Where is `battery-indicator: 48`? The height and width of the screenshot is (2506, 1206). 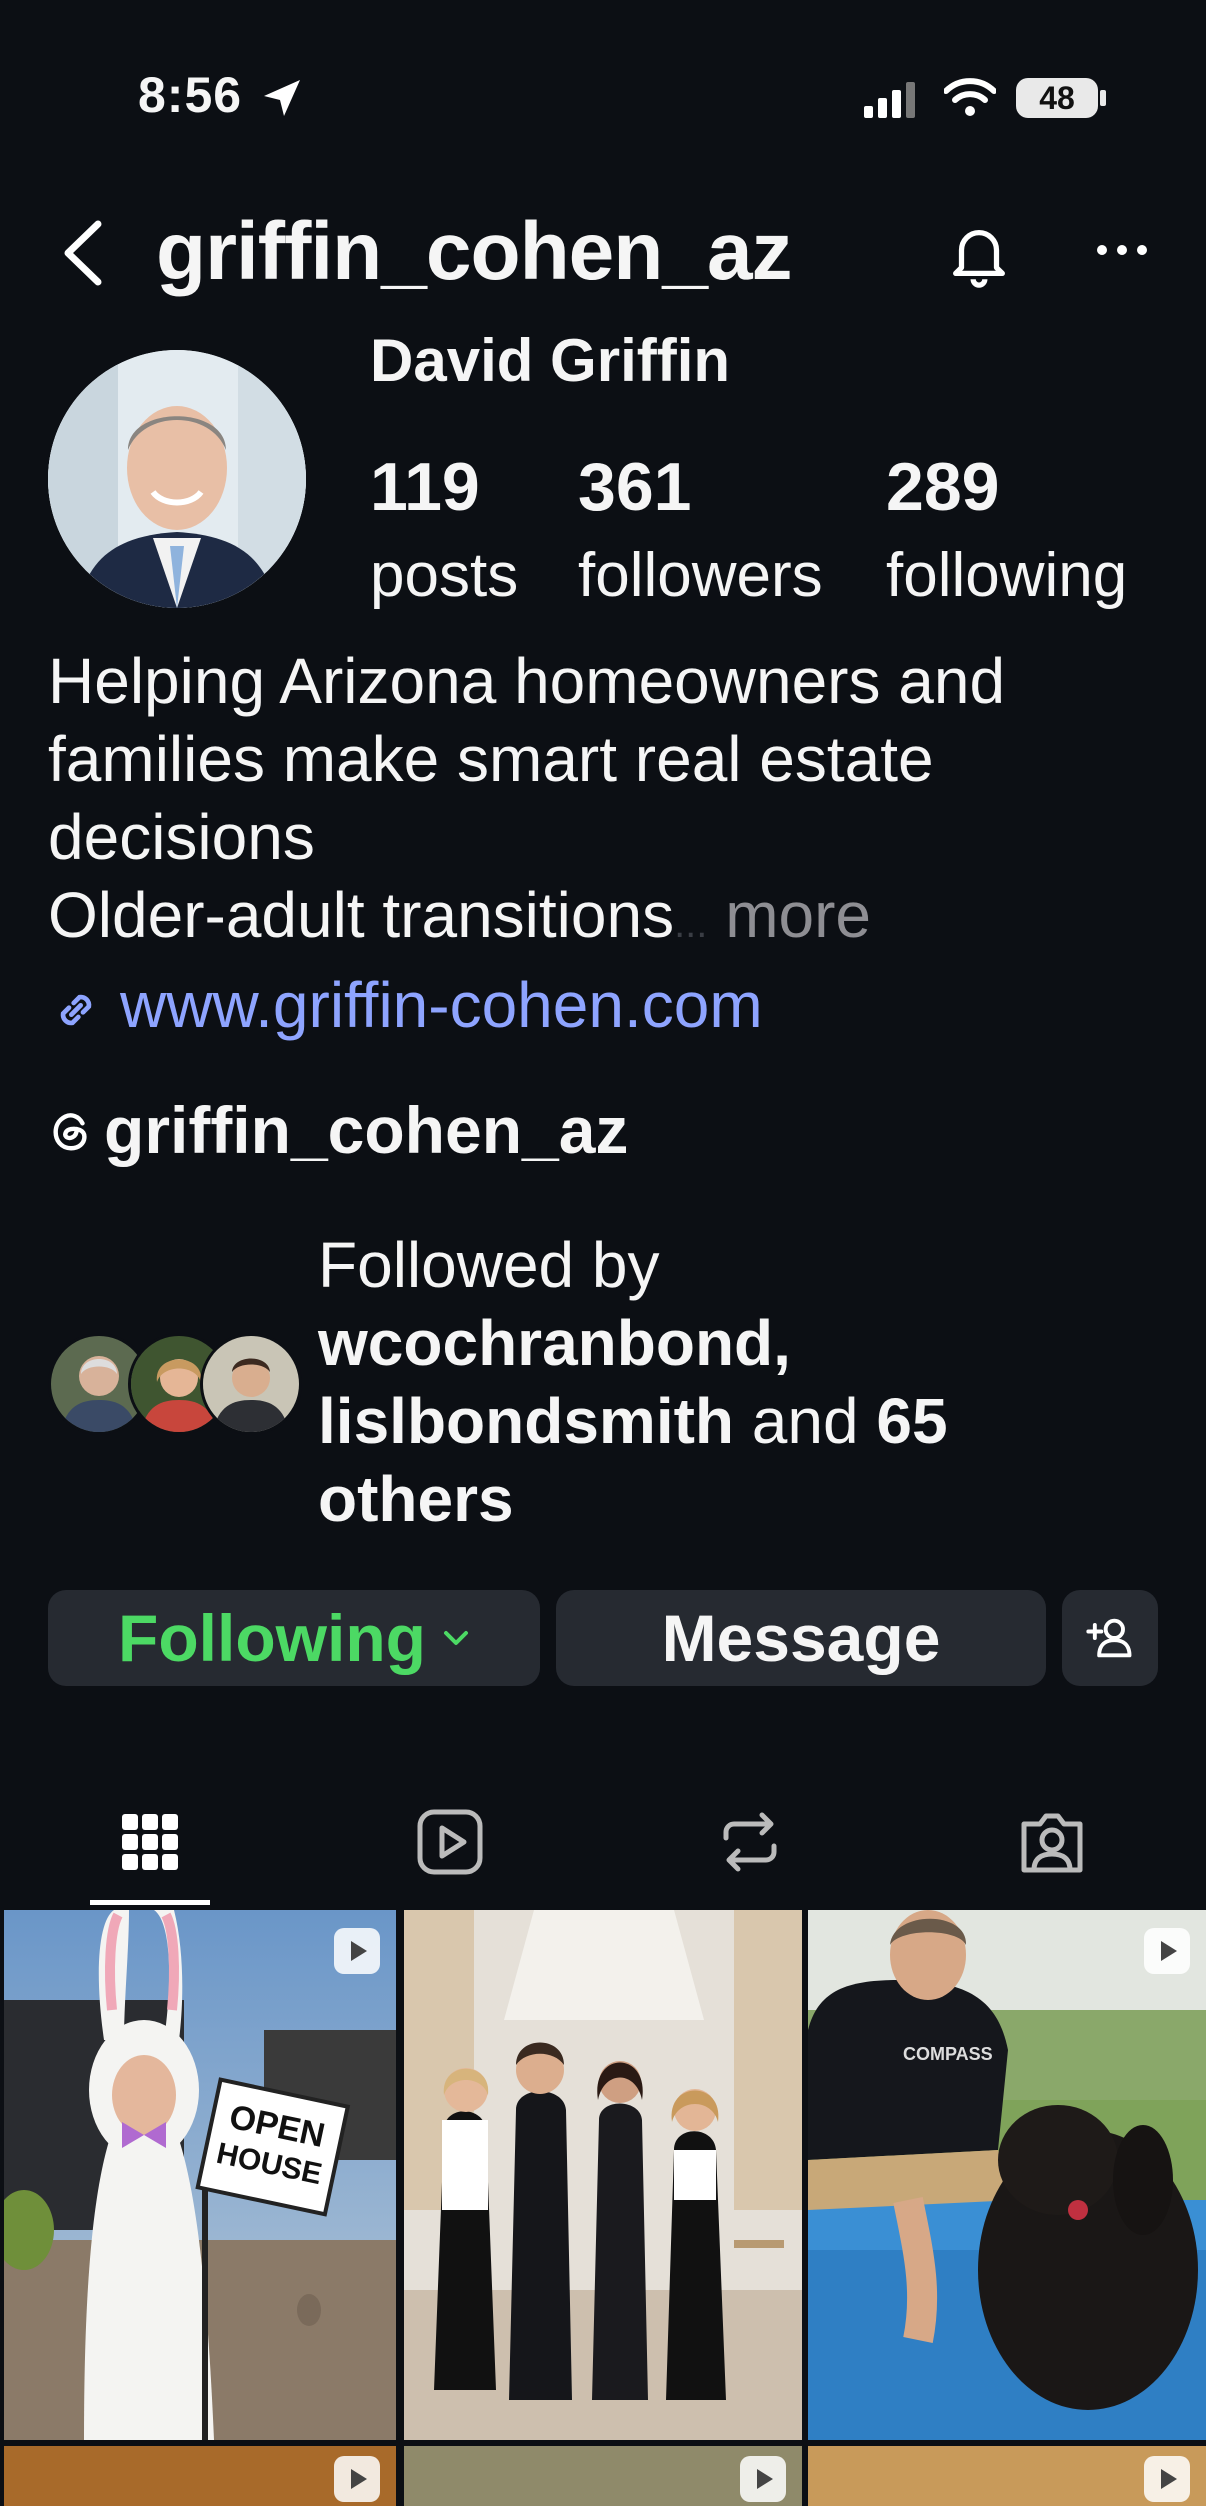
battery-indicator: 48 is located at coordinates (1057, 98).